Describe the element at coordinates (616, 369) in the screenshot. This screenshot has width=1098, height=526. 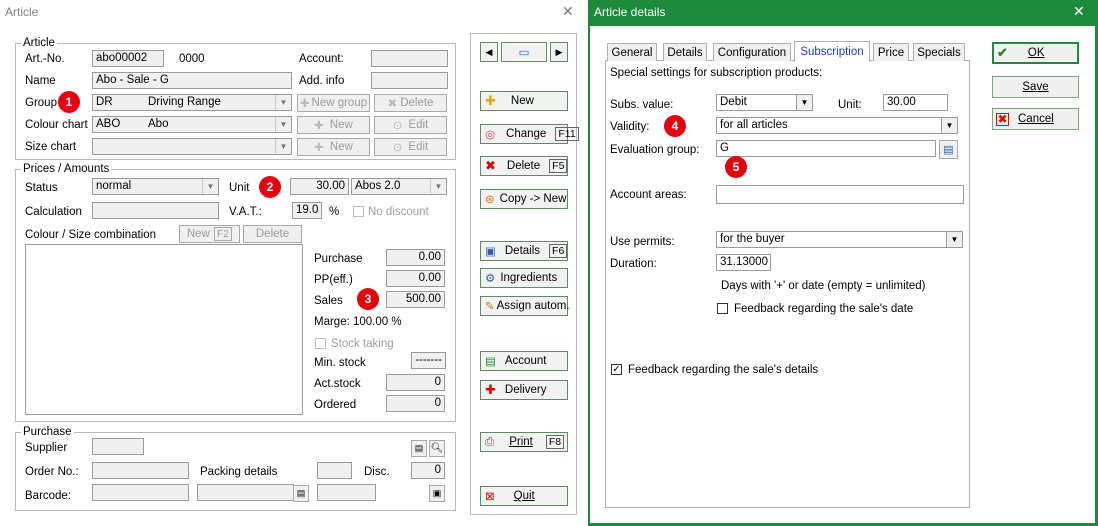
I see `feedback-details-checkbox: ✓` at that location.